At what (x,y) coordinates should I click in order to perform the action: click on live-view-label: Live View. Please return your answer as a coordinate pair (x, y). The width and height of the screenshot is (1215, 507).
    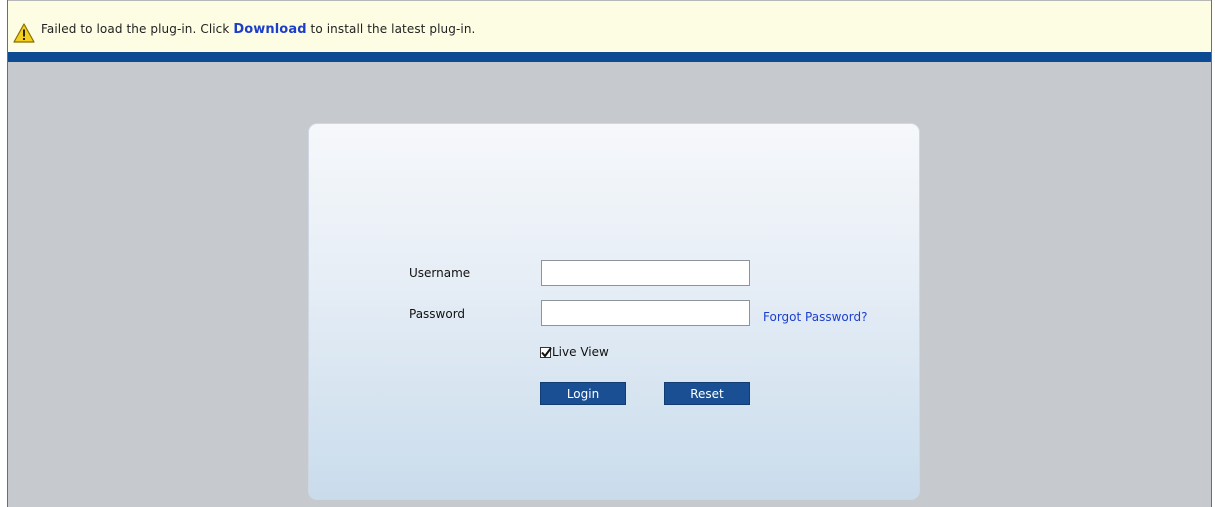
    Looking at the image, I should click on (580, 352).